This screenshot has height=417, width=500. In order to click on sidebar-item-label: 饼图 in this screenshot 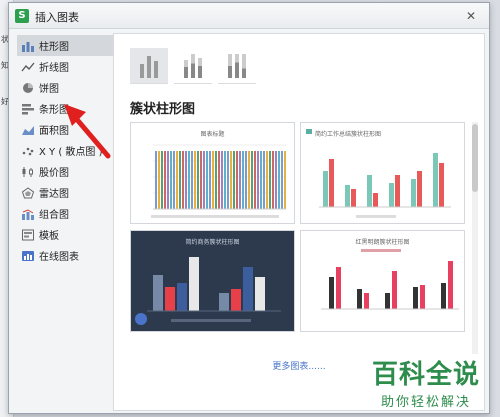, I will do `click(49, 89)`.